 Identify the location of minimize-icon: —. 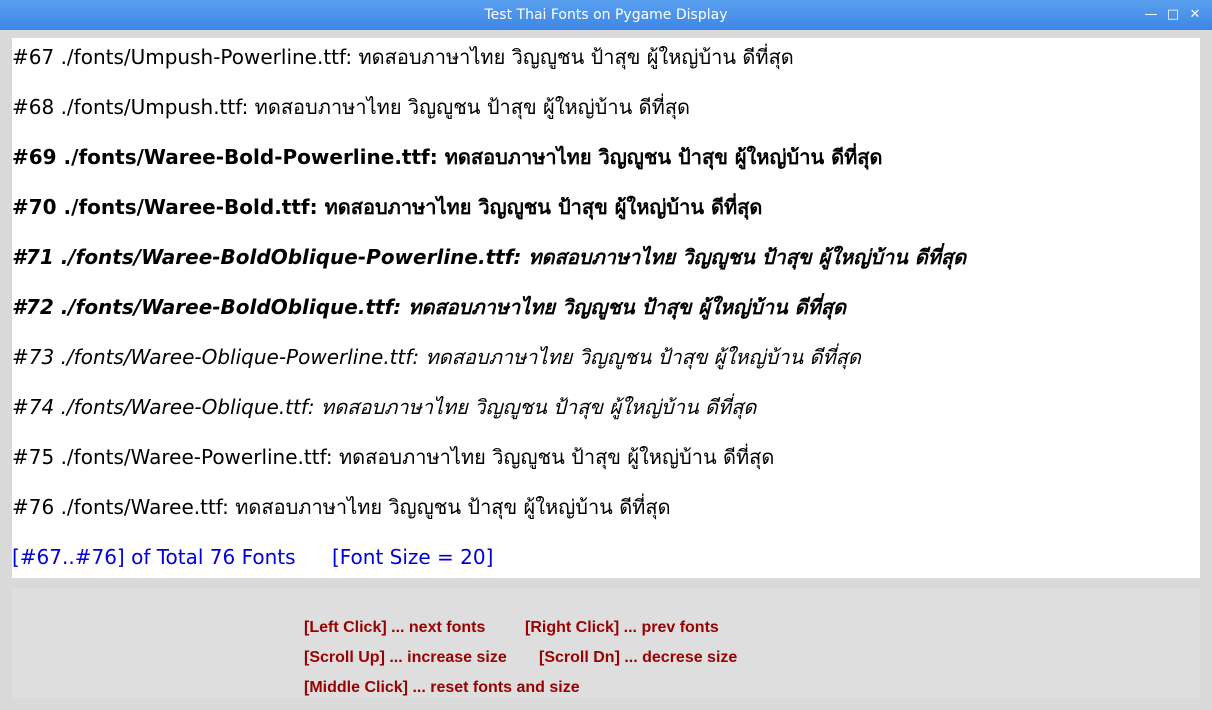
(1151, 15).